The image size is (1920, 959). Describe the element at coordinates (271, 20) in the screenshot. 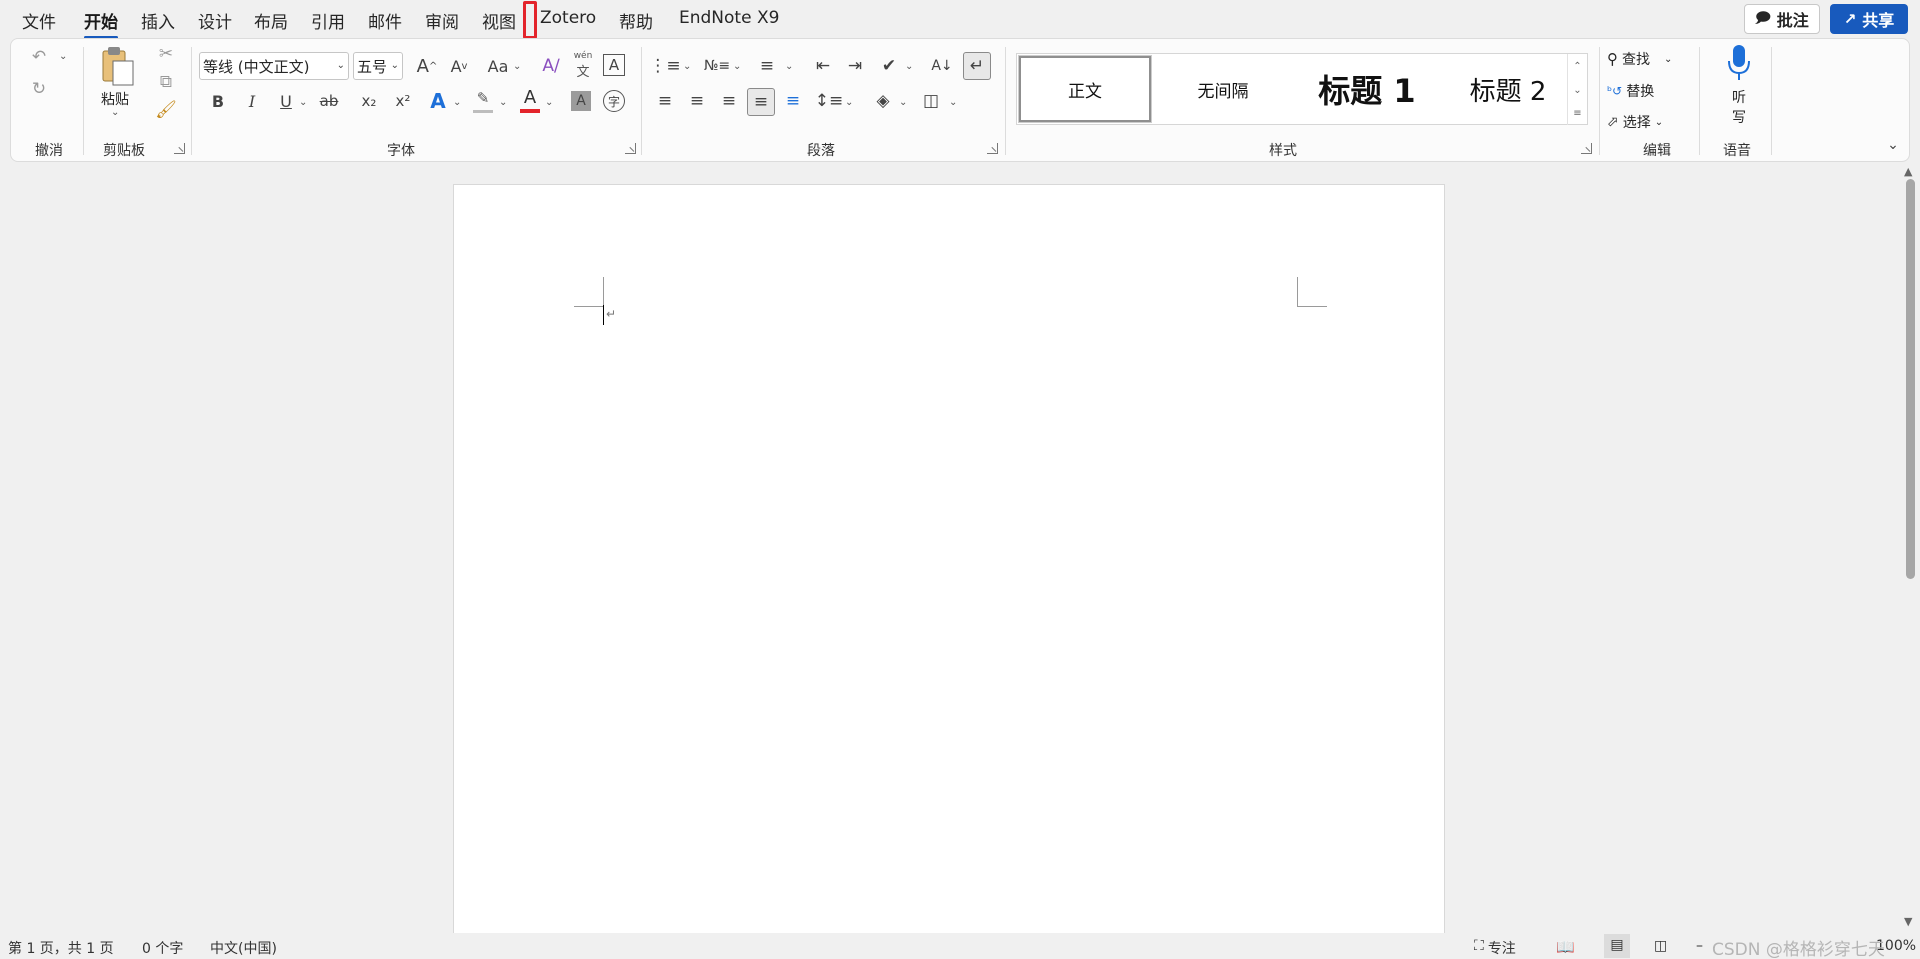

I see `tab-layout: 布局` at that location.